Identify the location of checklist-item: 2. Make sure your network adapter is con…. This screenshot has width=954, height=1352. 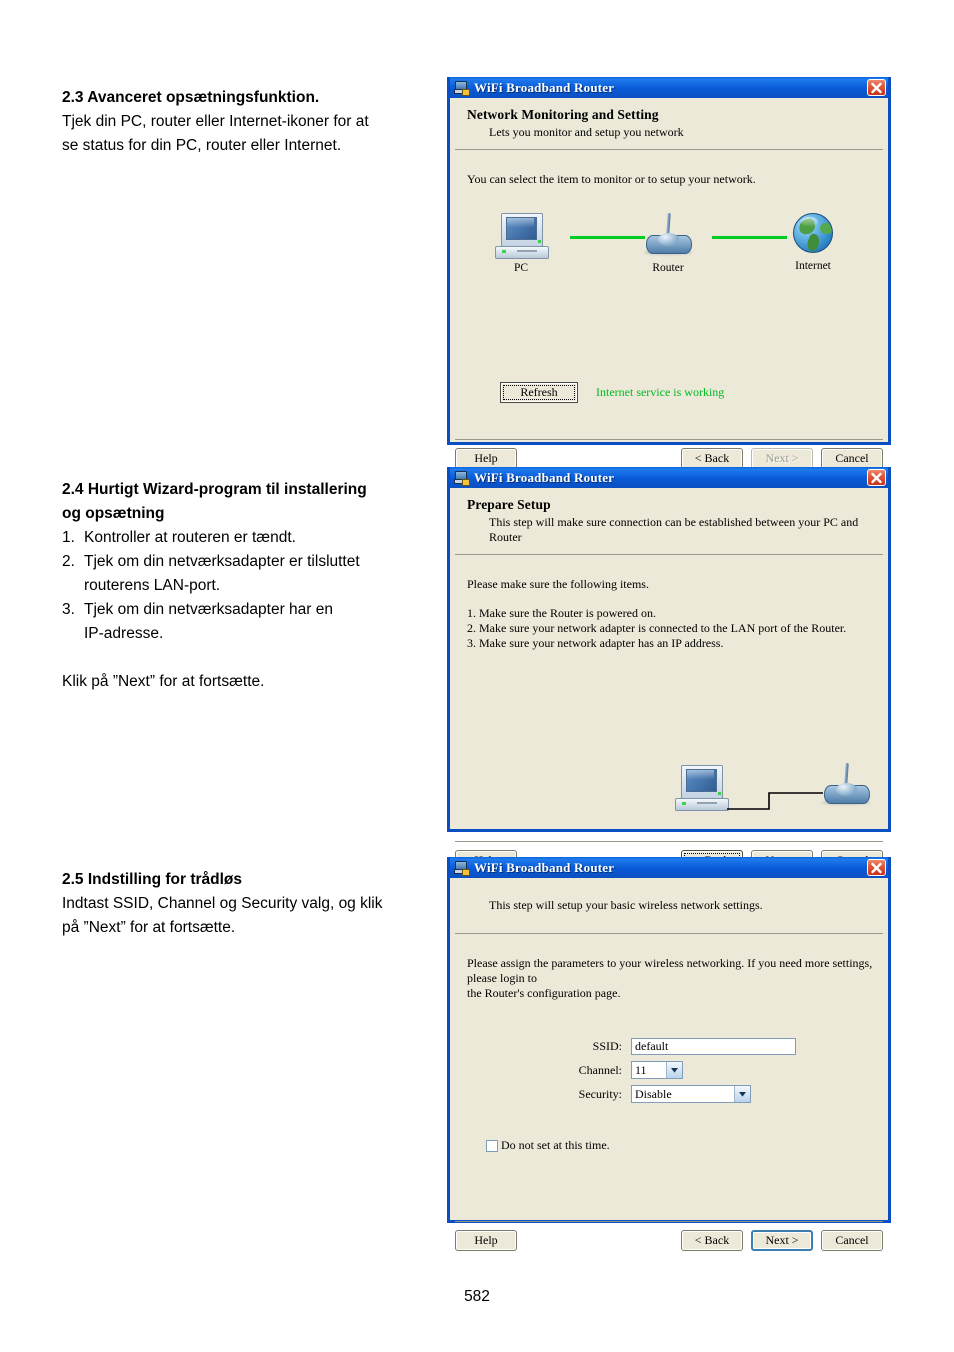
(657, 628).